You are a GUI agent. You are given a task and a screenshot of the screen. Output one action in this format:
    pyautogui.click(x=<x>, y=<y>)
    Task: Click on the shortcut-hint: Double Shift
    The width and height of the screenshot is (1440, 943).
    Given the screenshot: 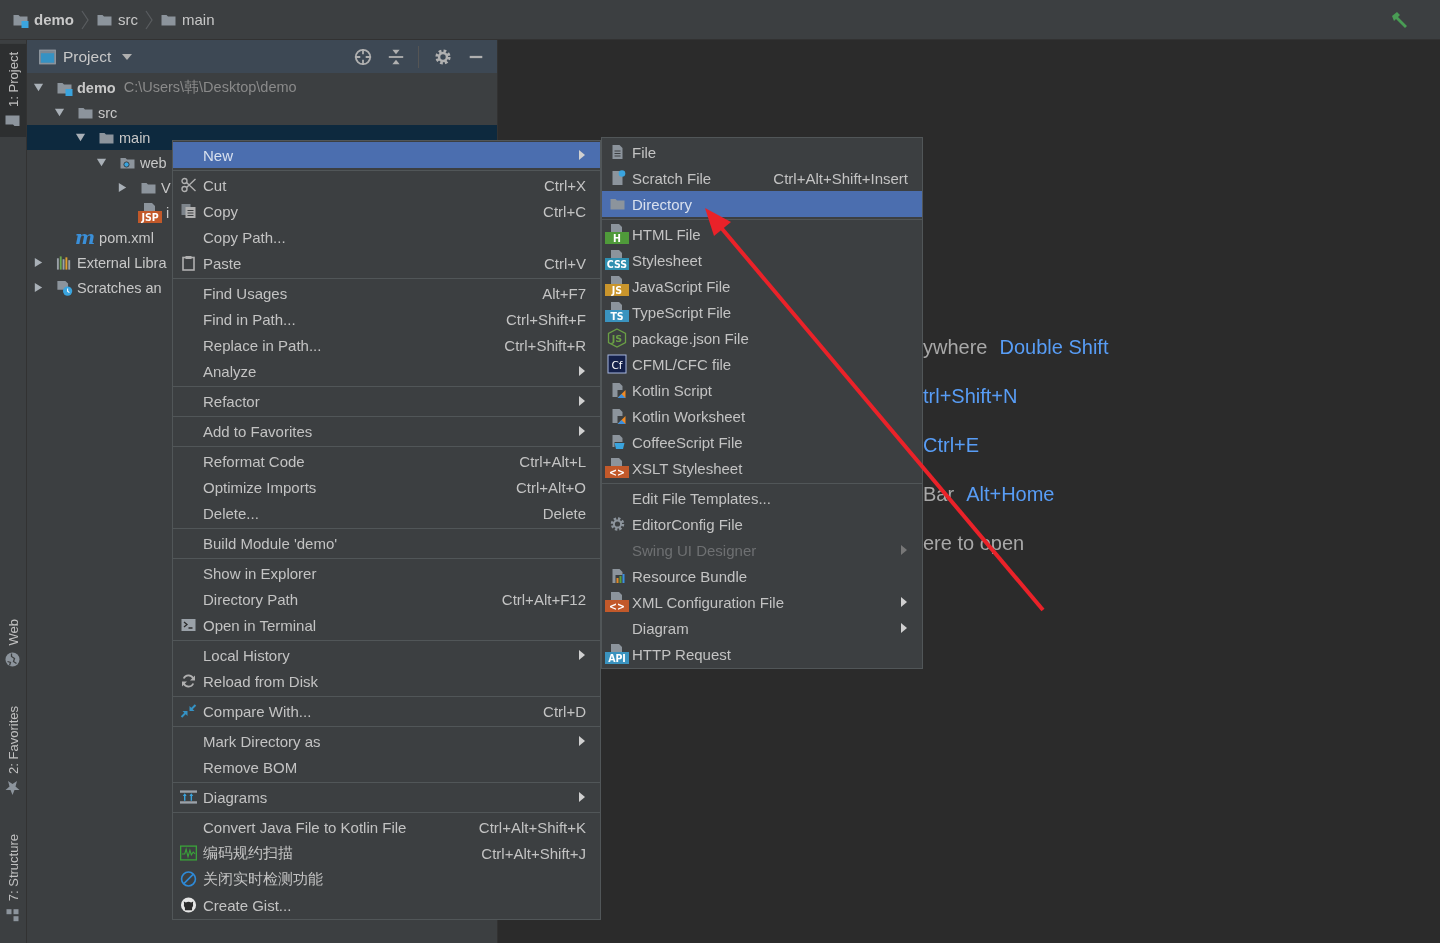 What is the action you would take?
    pyautogui.click(x=1054, y=347)
    